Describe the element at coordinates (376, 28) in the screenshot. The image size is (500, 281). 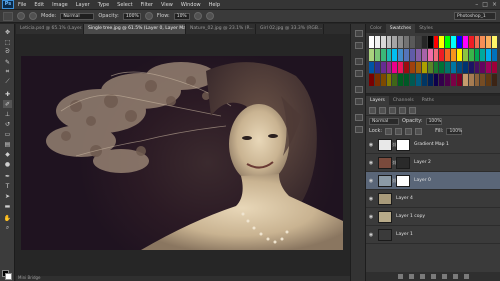
I see `tab-color: Color` at that location.